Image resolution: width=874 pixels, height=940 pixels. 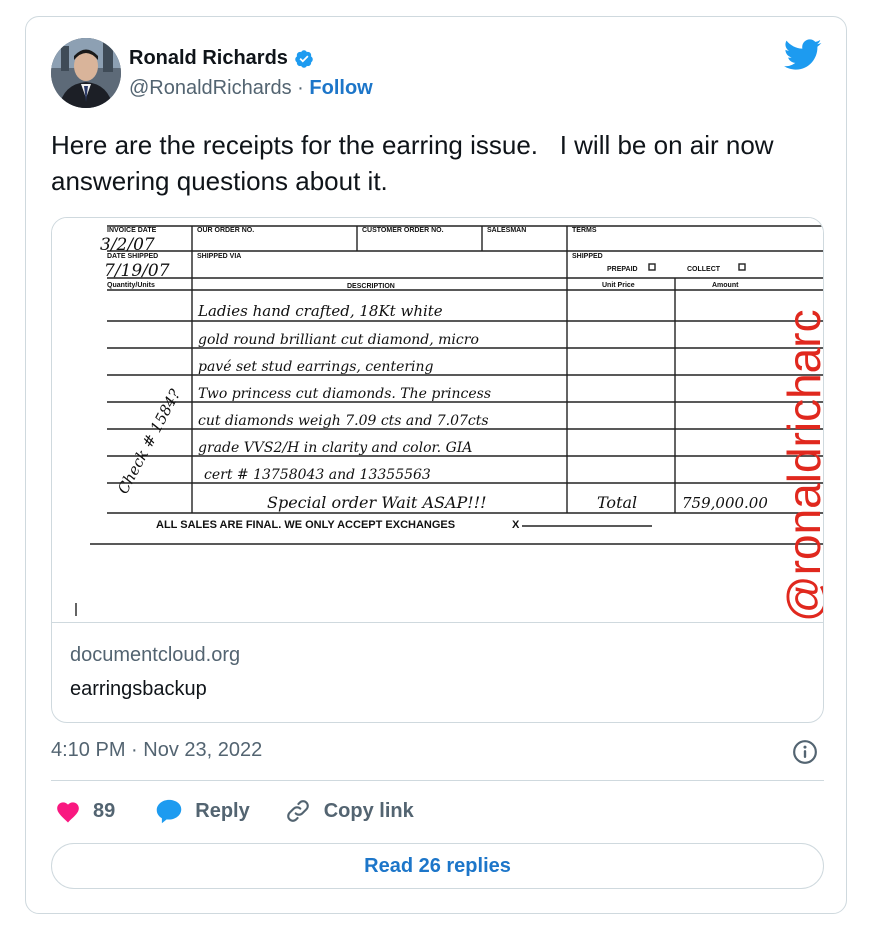 I want to click on author-handle-row: @RonaldRichards · Follow, so click(x=251, y=88).